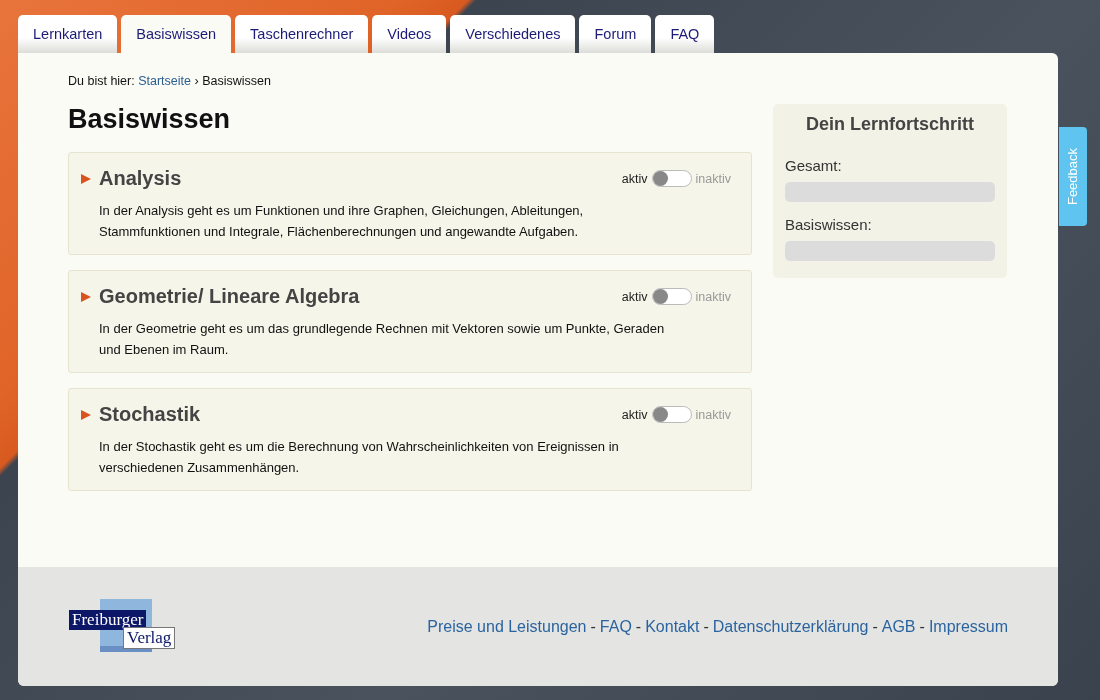 This screenshot has height=700, width=1100. What do you see at coordinates (382, 339) in the screenshot?
I see `topic-description: In der Geometrie geht es um das grundlegende Rechnen mit Vektoren sowie um Punkte, Geraden und Ebenen im Raum.` at bounding box center [382, 339].